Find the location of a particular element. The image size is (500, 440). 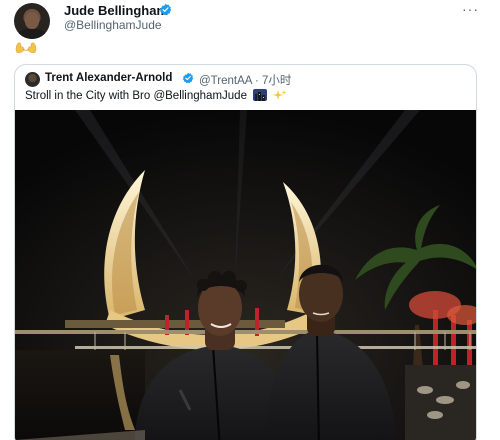

author-avatar is located at coordinates (32, 21).